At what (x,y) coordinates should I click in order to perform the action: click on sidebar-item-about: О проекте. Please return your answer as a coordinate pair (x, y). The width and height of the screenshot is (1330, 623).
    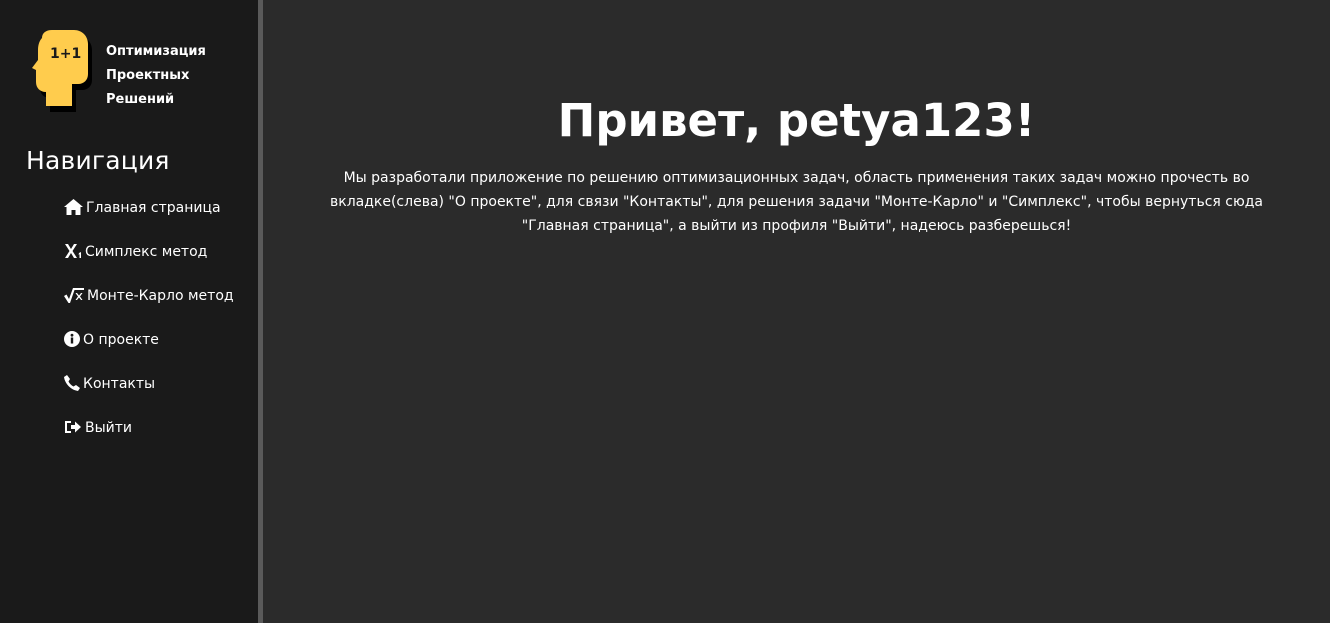
    Looking at the image, I should click on (149, 340).